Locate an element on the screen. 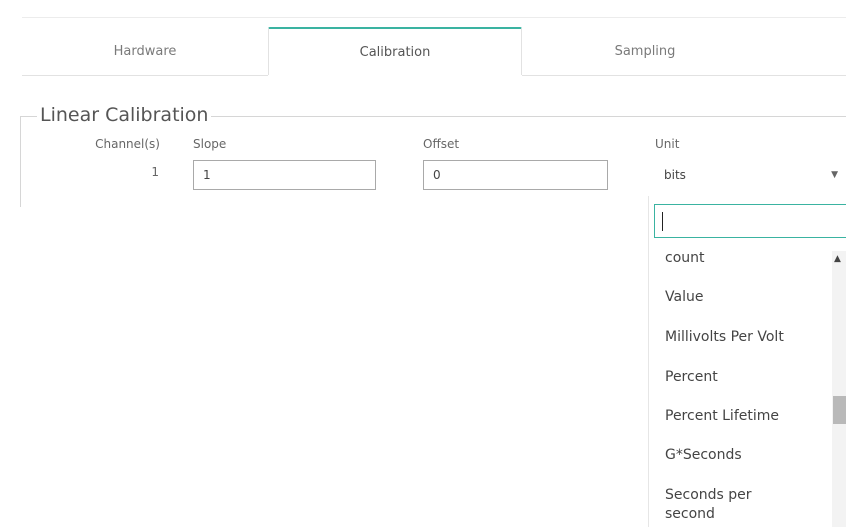 This screenshot has width=846, height=527. tab-hardware: Hardware is located at coordinates (145, 52).